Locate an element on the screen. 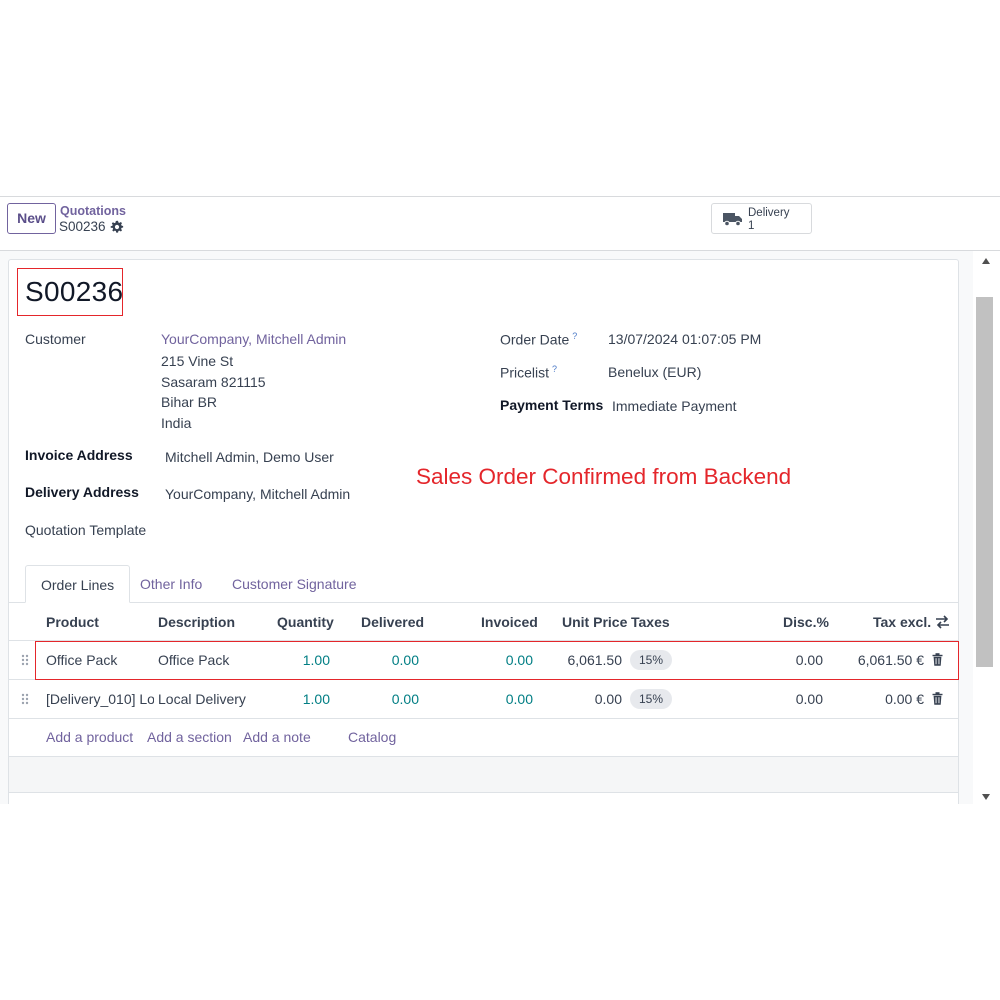  invoiced-cell: 0.00 is located at coordinates (496, 699).